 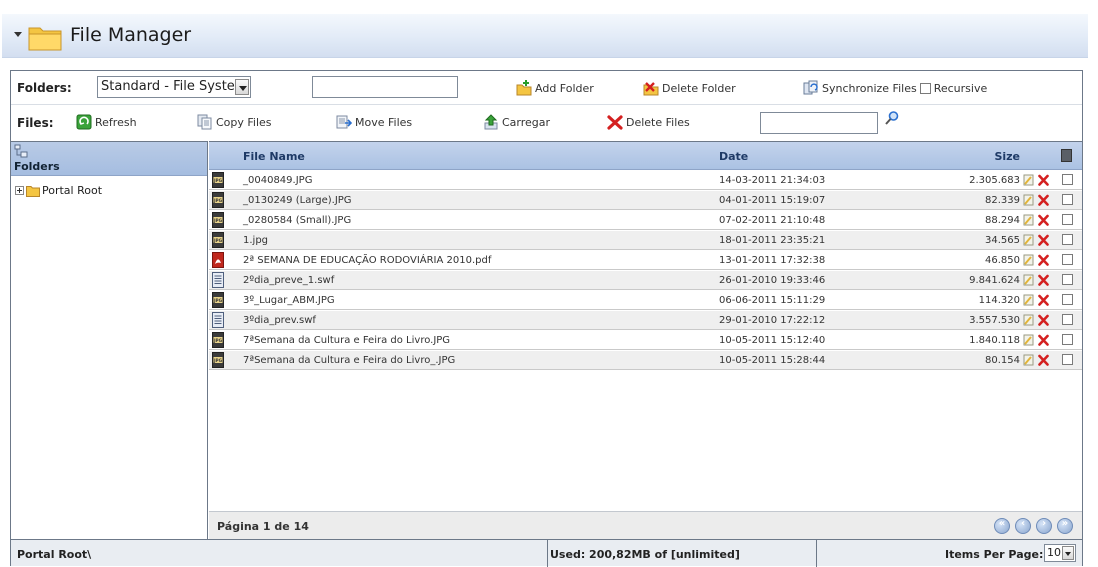 What do you see at coordinates (279, 553) in the screenshot?
I see `status-path-cell: Portal Root\` at bounding box center [279, 553].